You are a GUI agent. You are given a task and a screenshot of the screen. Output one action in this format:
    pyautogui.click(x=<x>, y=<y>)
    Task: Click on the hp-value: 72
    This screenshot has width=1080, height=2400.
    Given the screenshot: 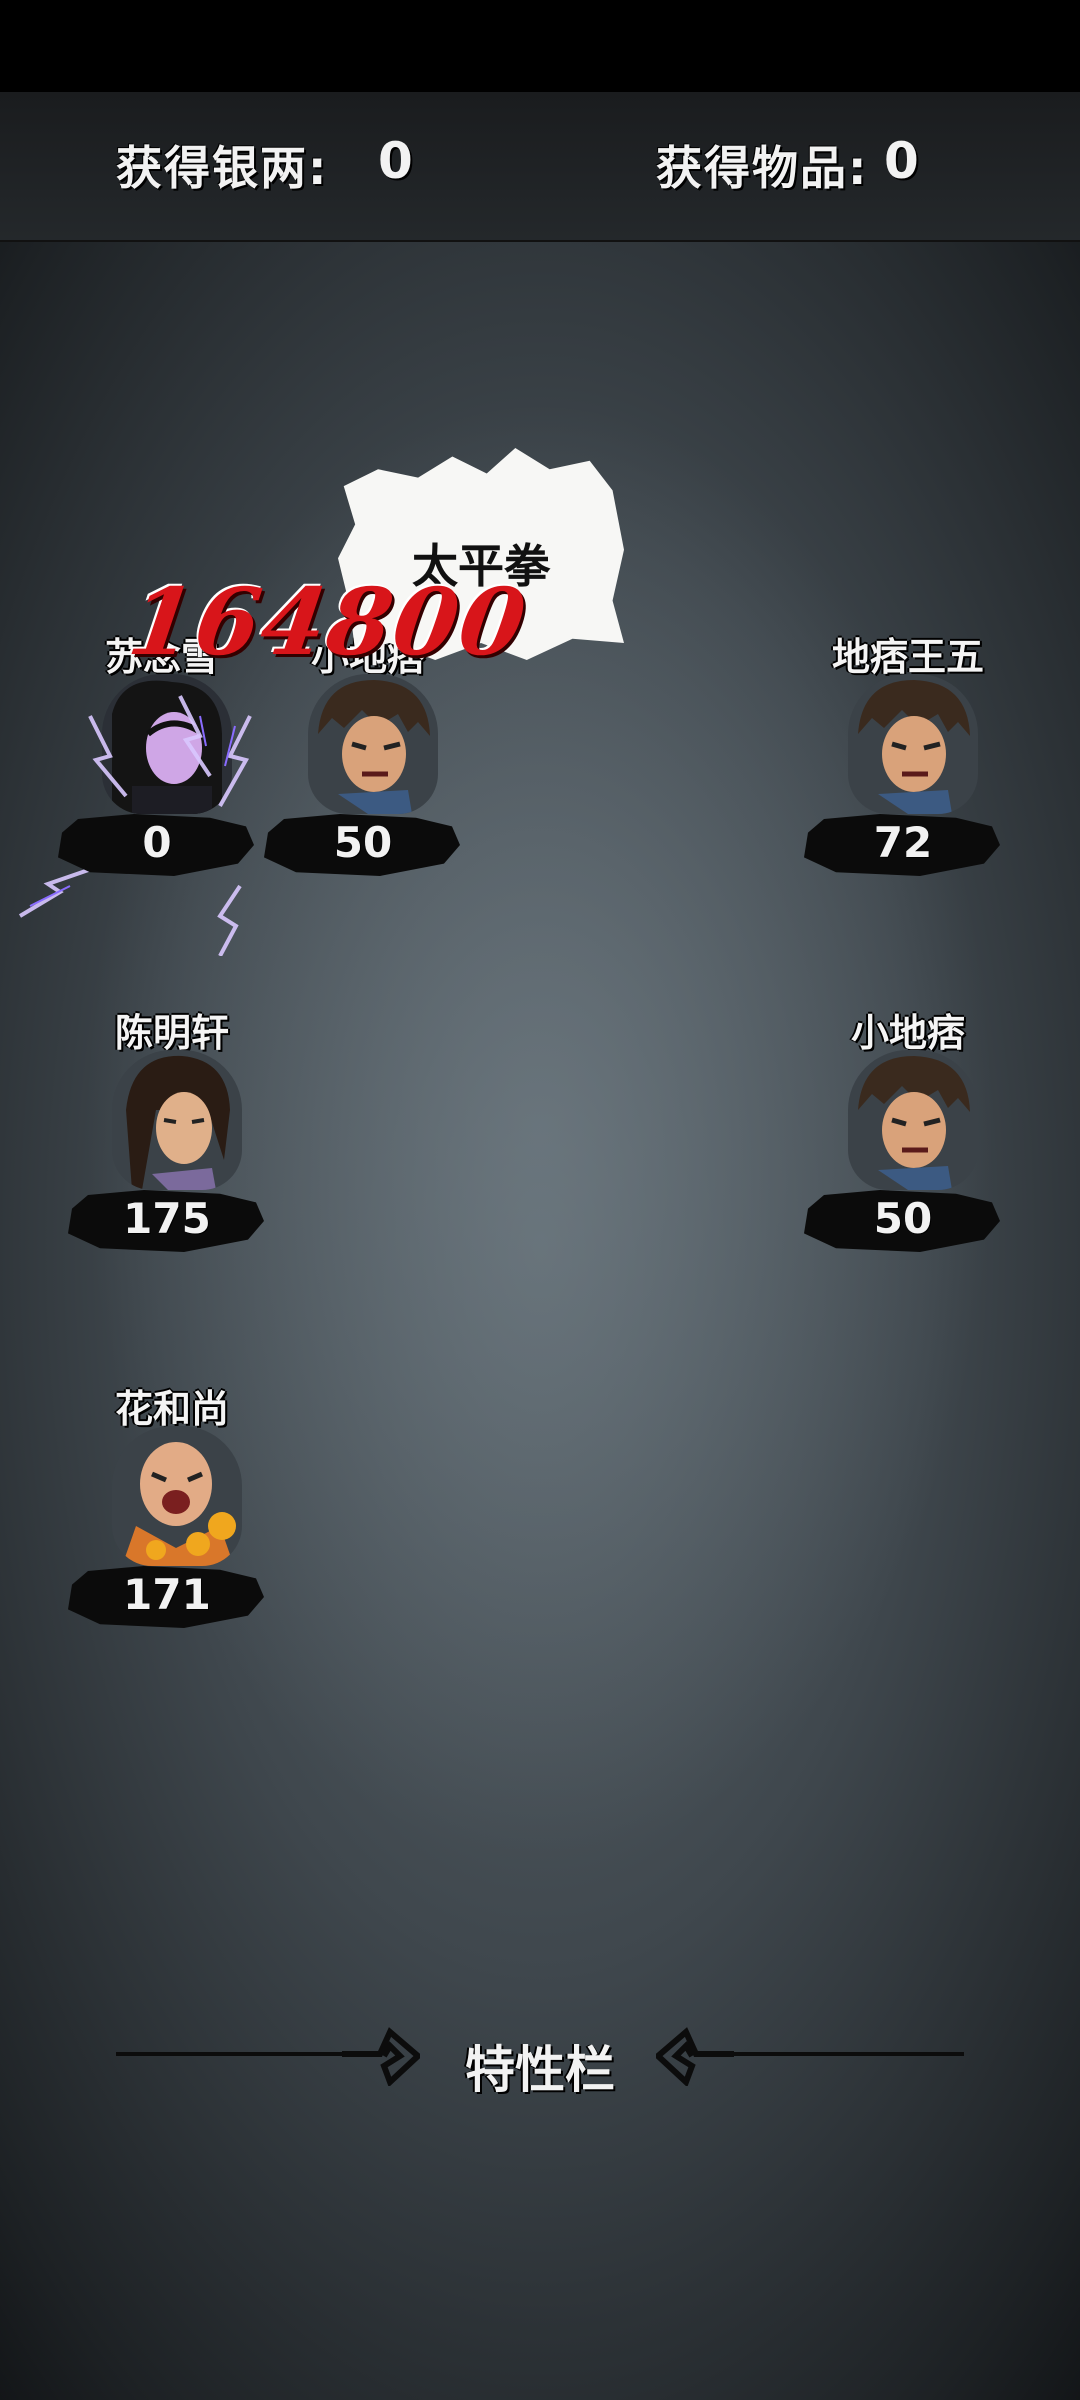 What is the action you would take?
    pyautogui.click(x=903, y=842)
    